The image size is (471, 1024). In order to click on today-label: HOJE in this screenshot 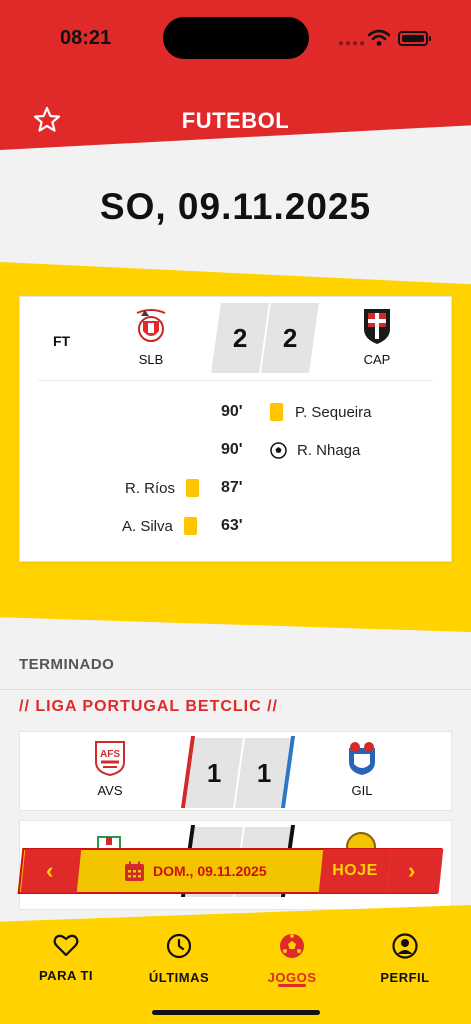, I will do `click(355, 870)`.